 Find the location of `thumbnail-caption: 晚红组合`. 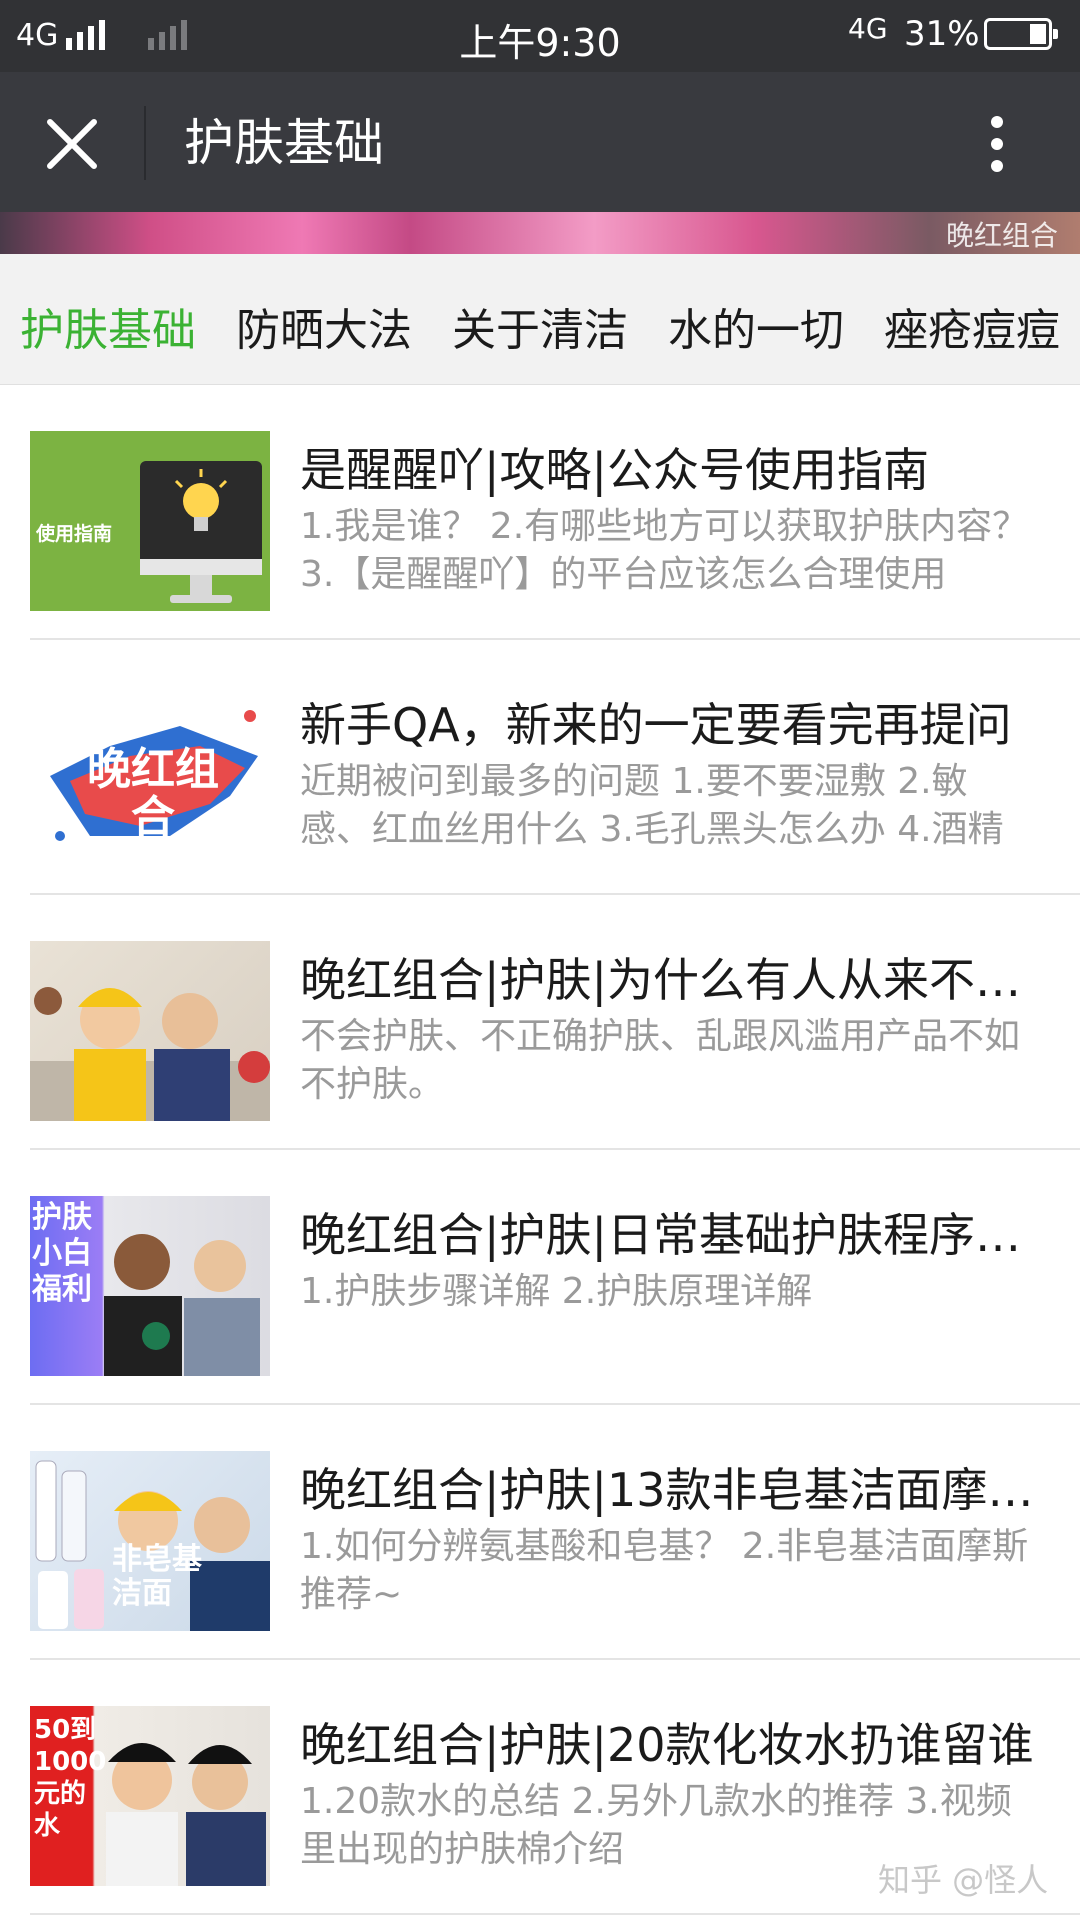

thumbnail-caption: 晚红组合 is located at coordinates (153, 793).